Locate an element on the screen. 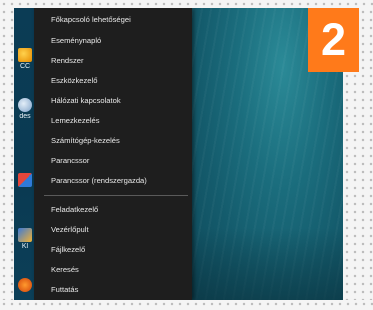 This screenshot has height=310, width=373. menu-item-run: Futtatás is located at coordinates (113, 290).